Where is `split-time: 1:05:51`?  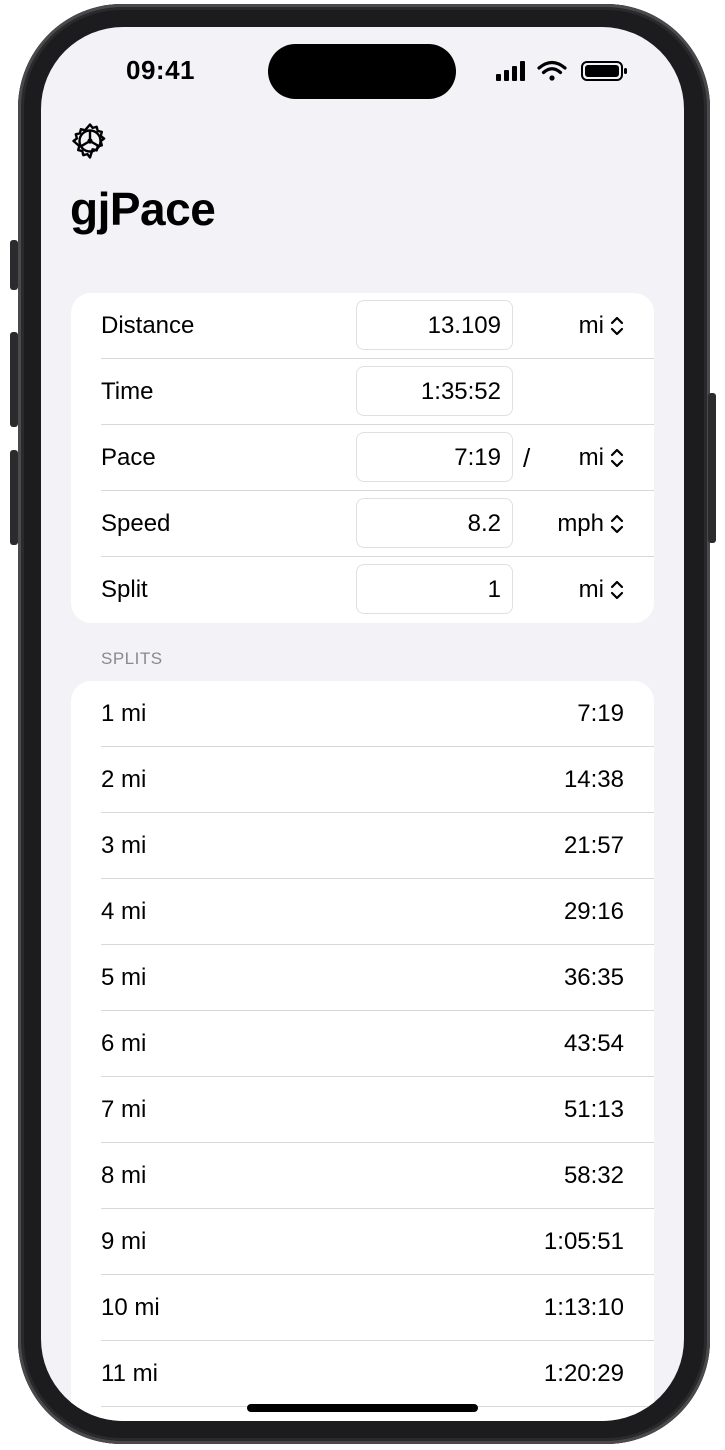
split-time: 1:05:51 is located at coordinates (583, 1241).